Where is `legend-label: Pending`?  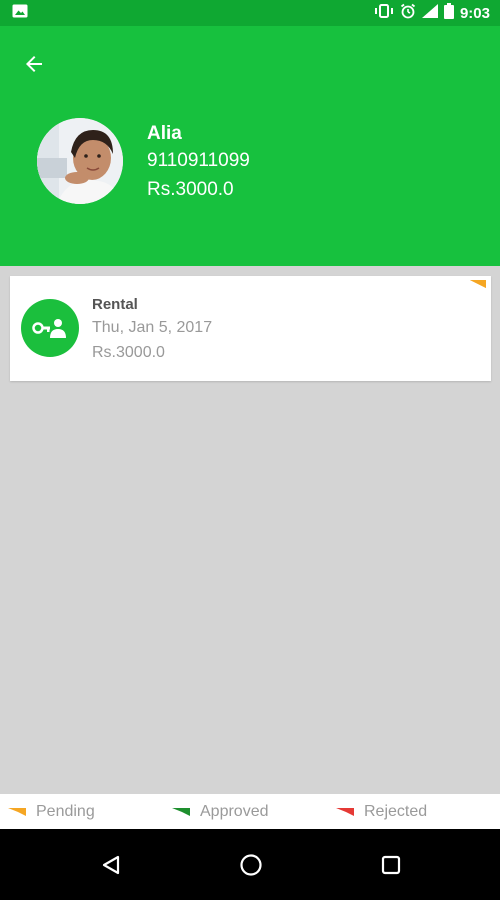
legend-label: Pending is located at coordinates (65, 811).